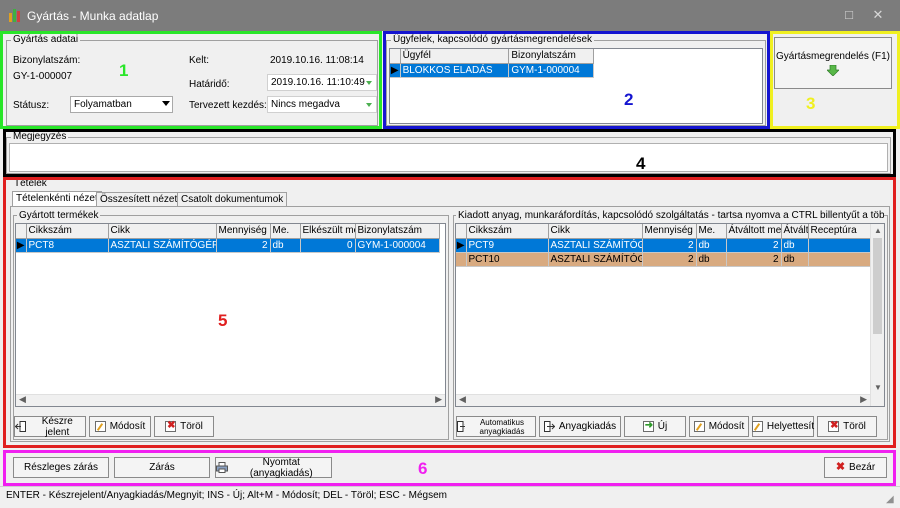 The height and width of the screenshot is (508, 900). What do you see at coordinates (890, 499) in the screenshot?
I see `resize-grip-icon: ◢` at bounding box center [890, 499].